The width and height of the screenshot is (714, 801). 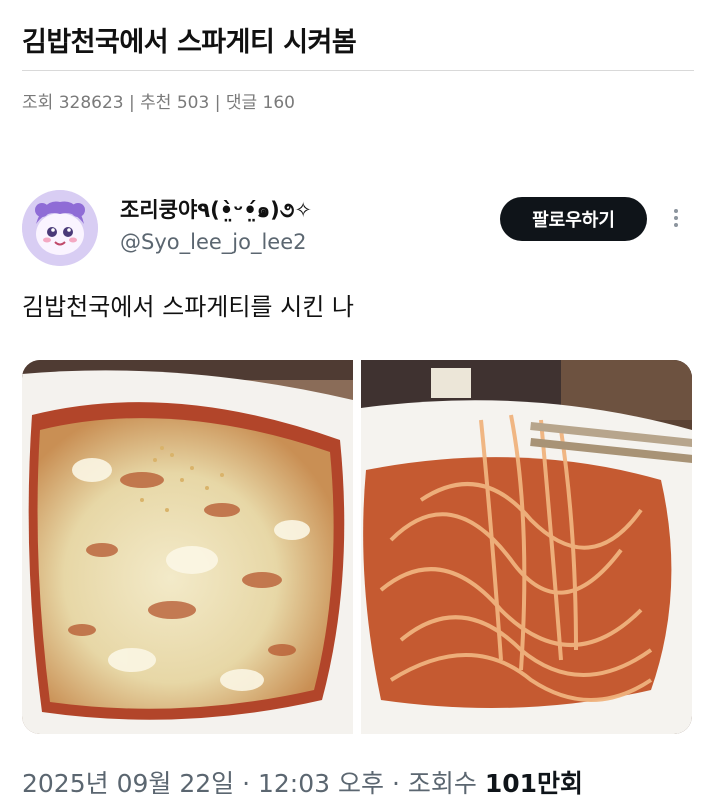 What do you see at coordinates (321, 783) in the screenshot?
I see `tweet-time: 12:03 오후` at bounding box center [321, 783].